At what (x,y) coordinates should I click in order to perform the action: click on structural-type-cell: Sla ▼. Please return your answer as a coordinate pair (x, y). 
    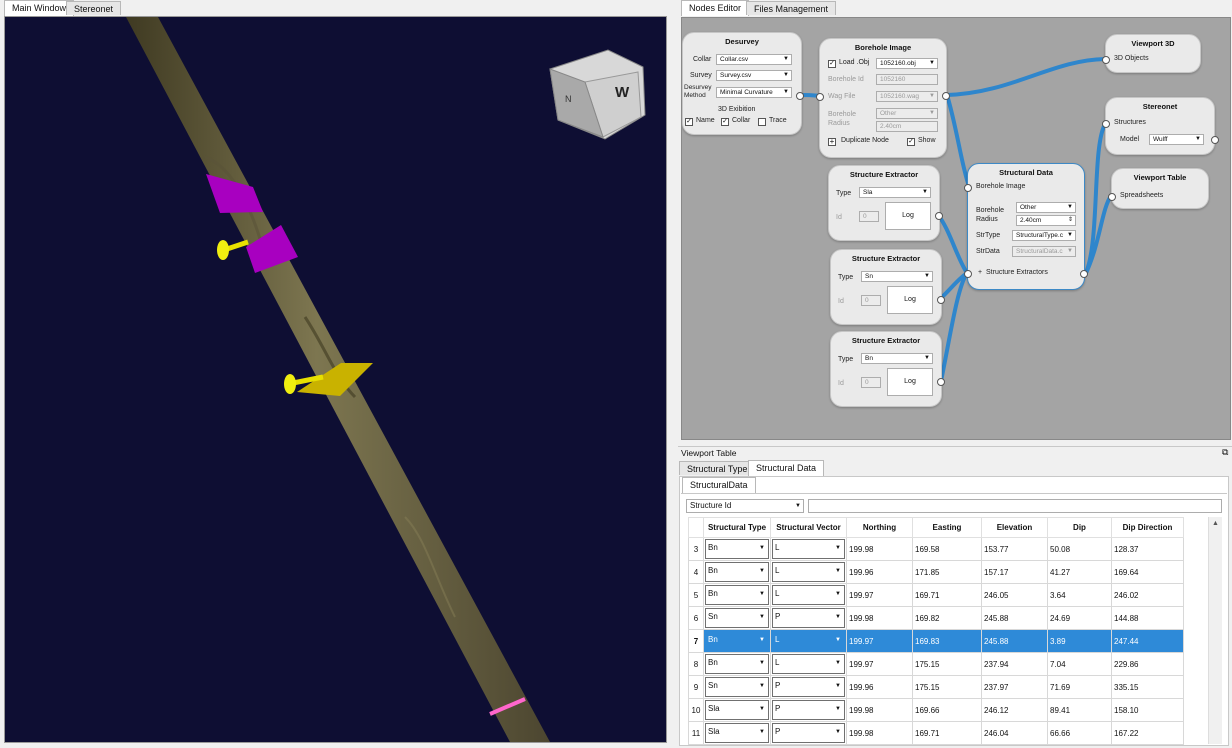
    Looking at the image, I should click on (737, 733).